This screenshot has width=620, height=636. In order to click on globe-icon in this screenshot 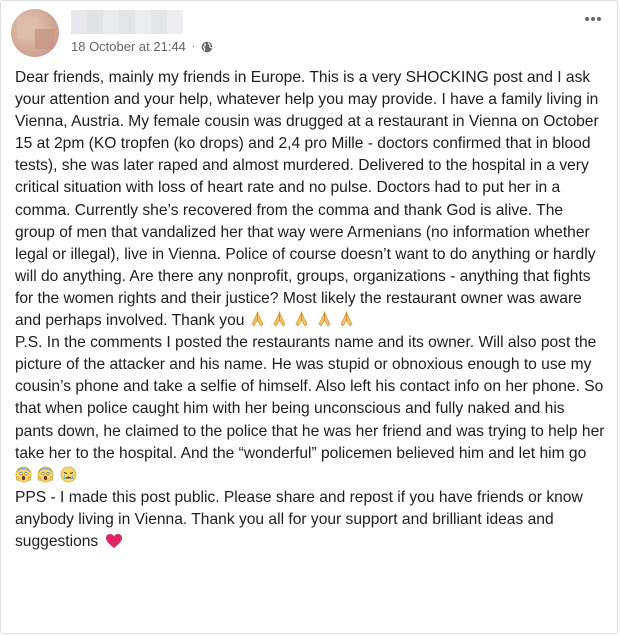, I will do `click(207, 47)`.